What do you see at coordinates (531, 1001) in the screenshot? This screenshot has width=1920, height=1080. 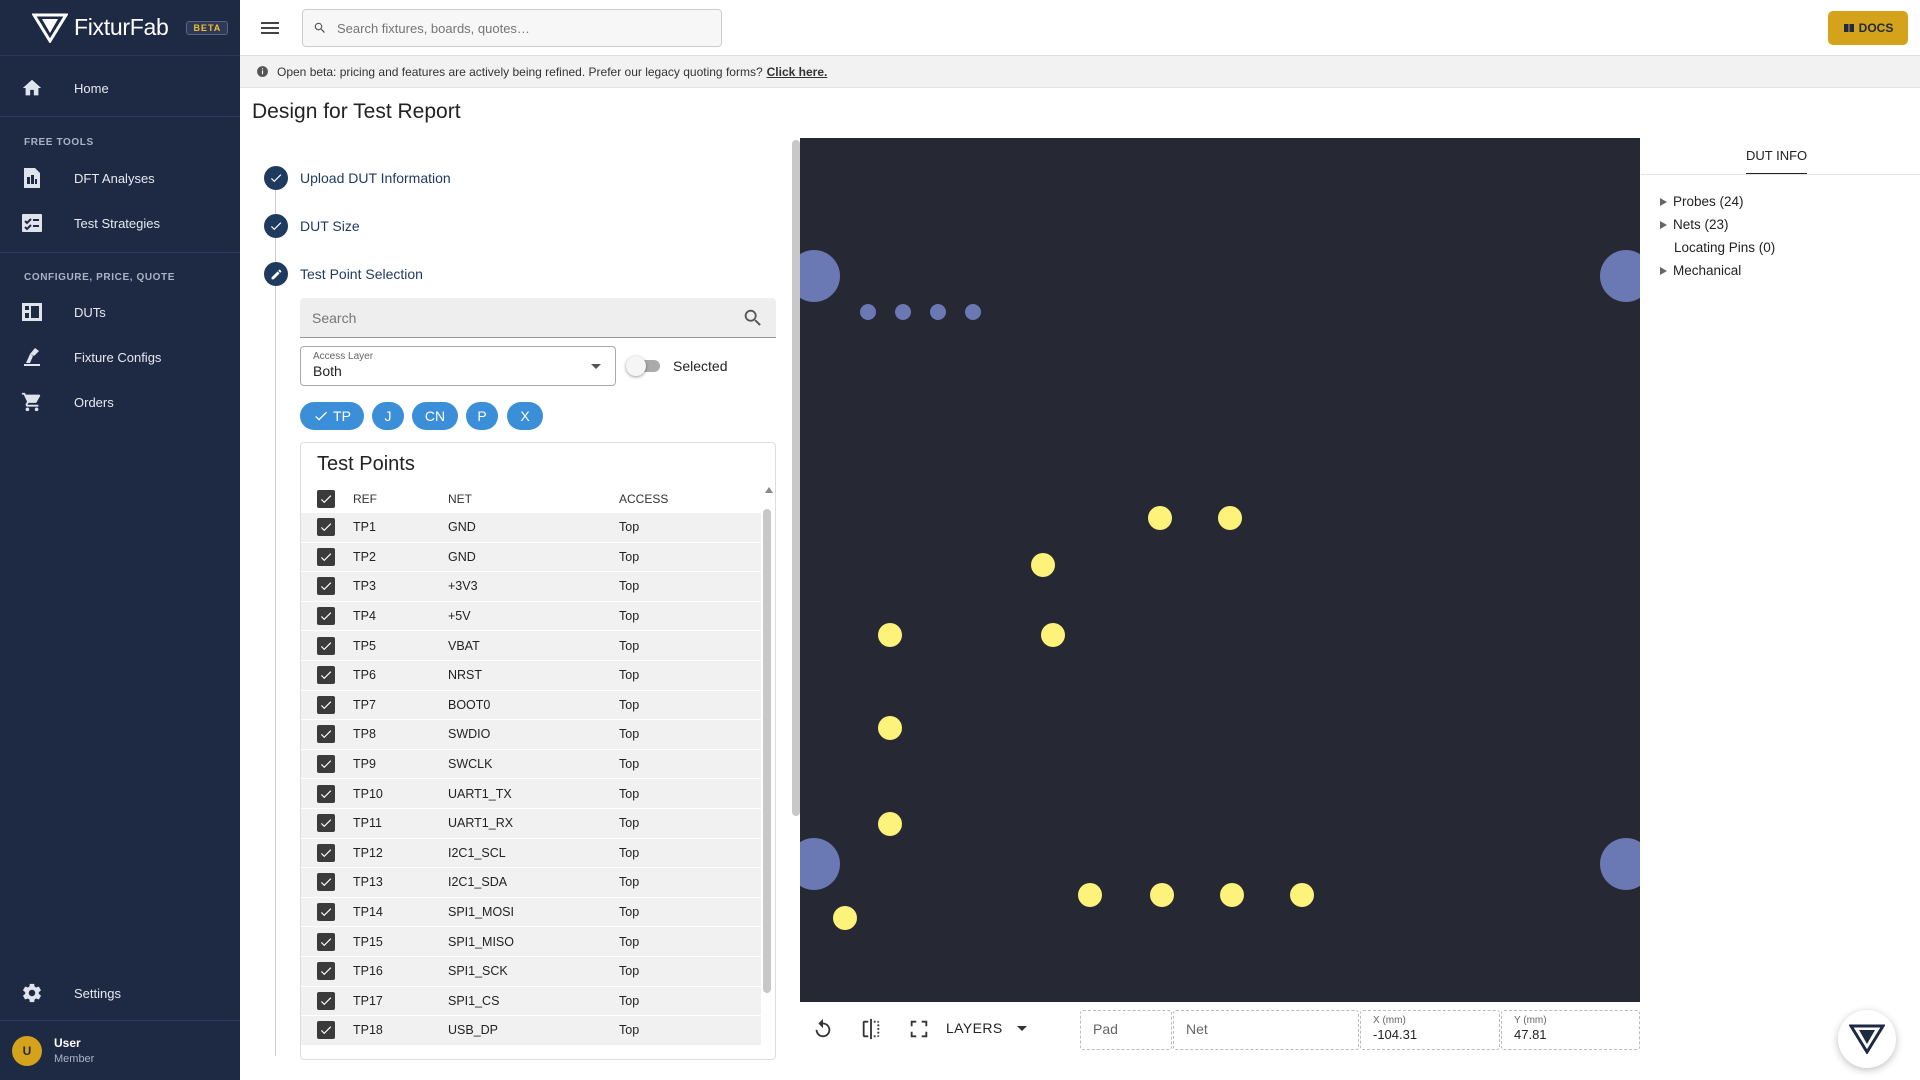 I see `table-row: TP17 SPI1_CS Top` at bounding box center [531, 1001].